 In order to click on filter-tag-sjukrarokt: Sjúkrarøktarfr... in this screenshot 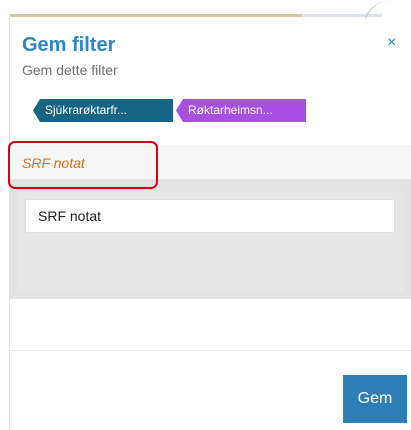, I will do `click(103, 110)`.